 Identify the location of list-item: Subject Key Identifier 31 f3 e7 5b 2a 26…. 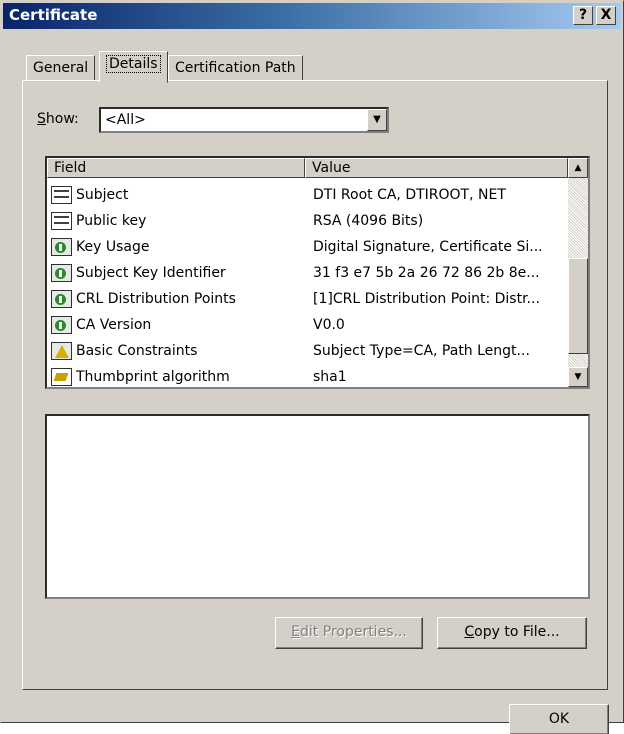
(304, 274).